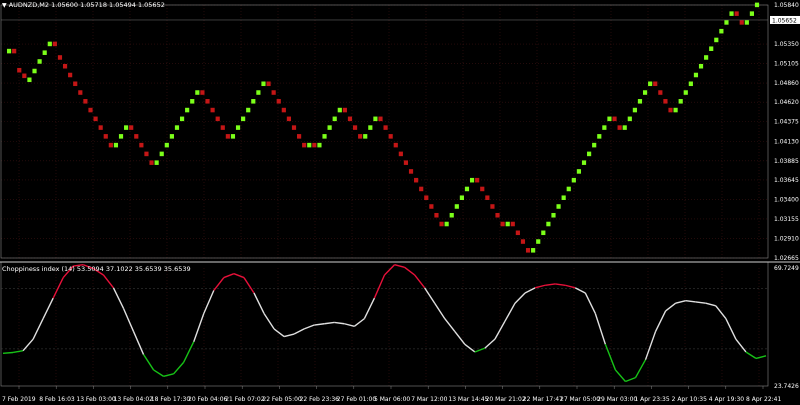  I want to click on time-tick-label: 7 Feb 2019, so click(19, 399).